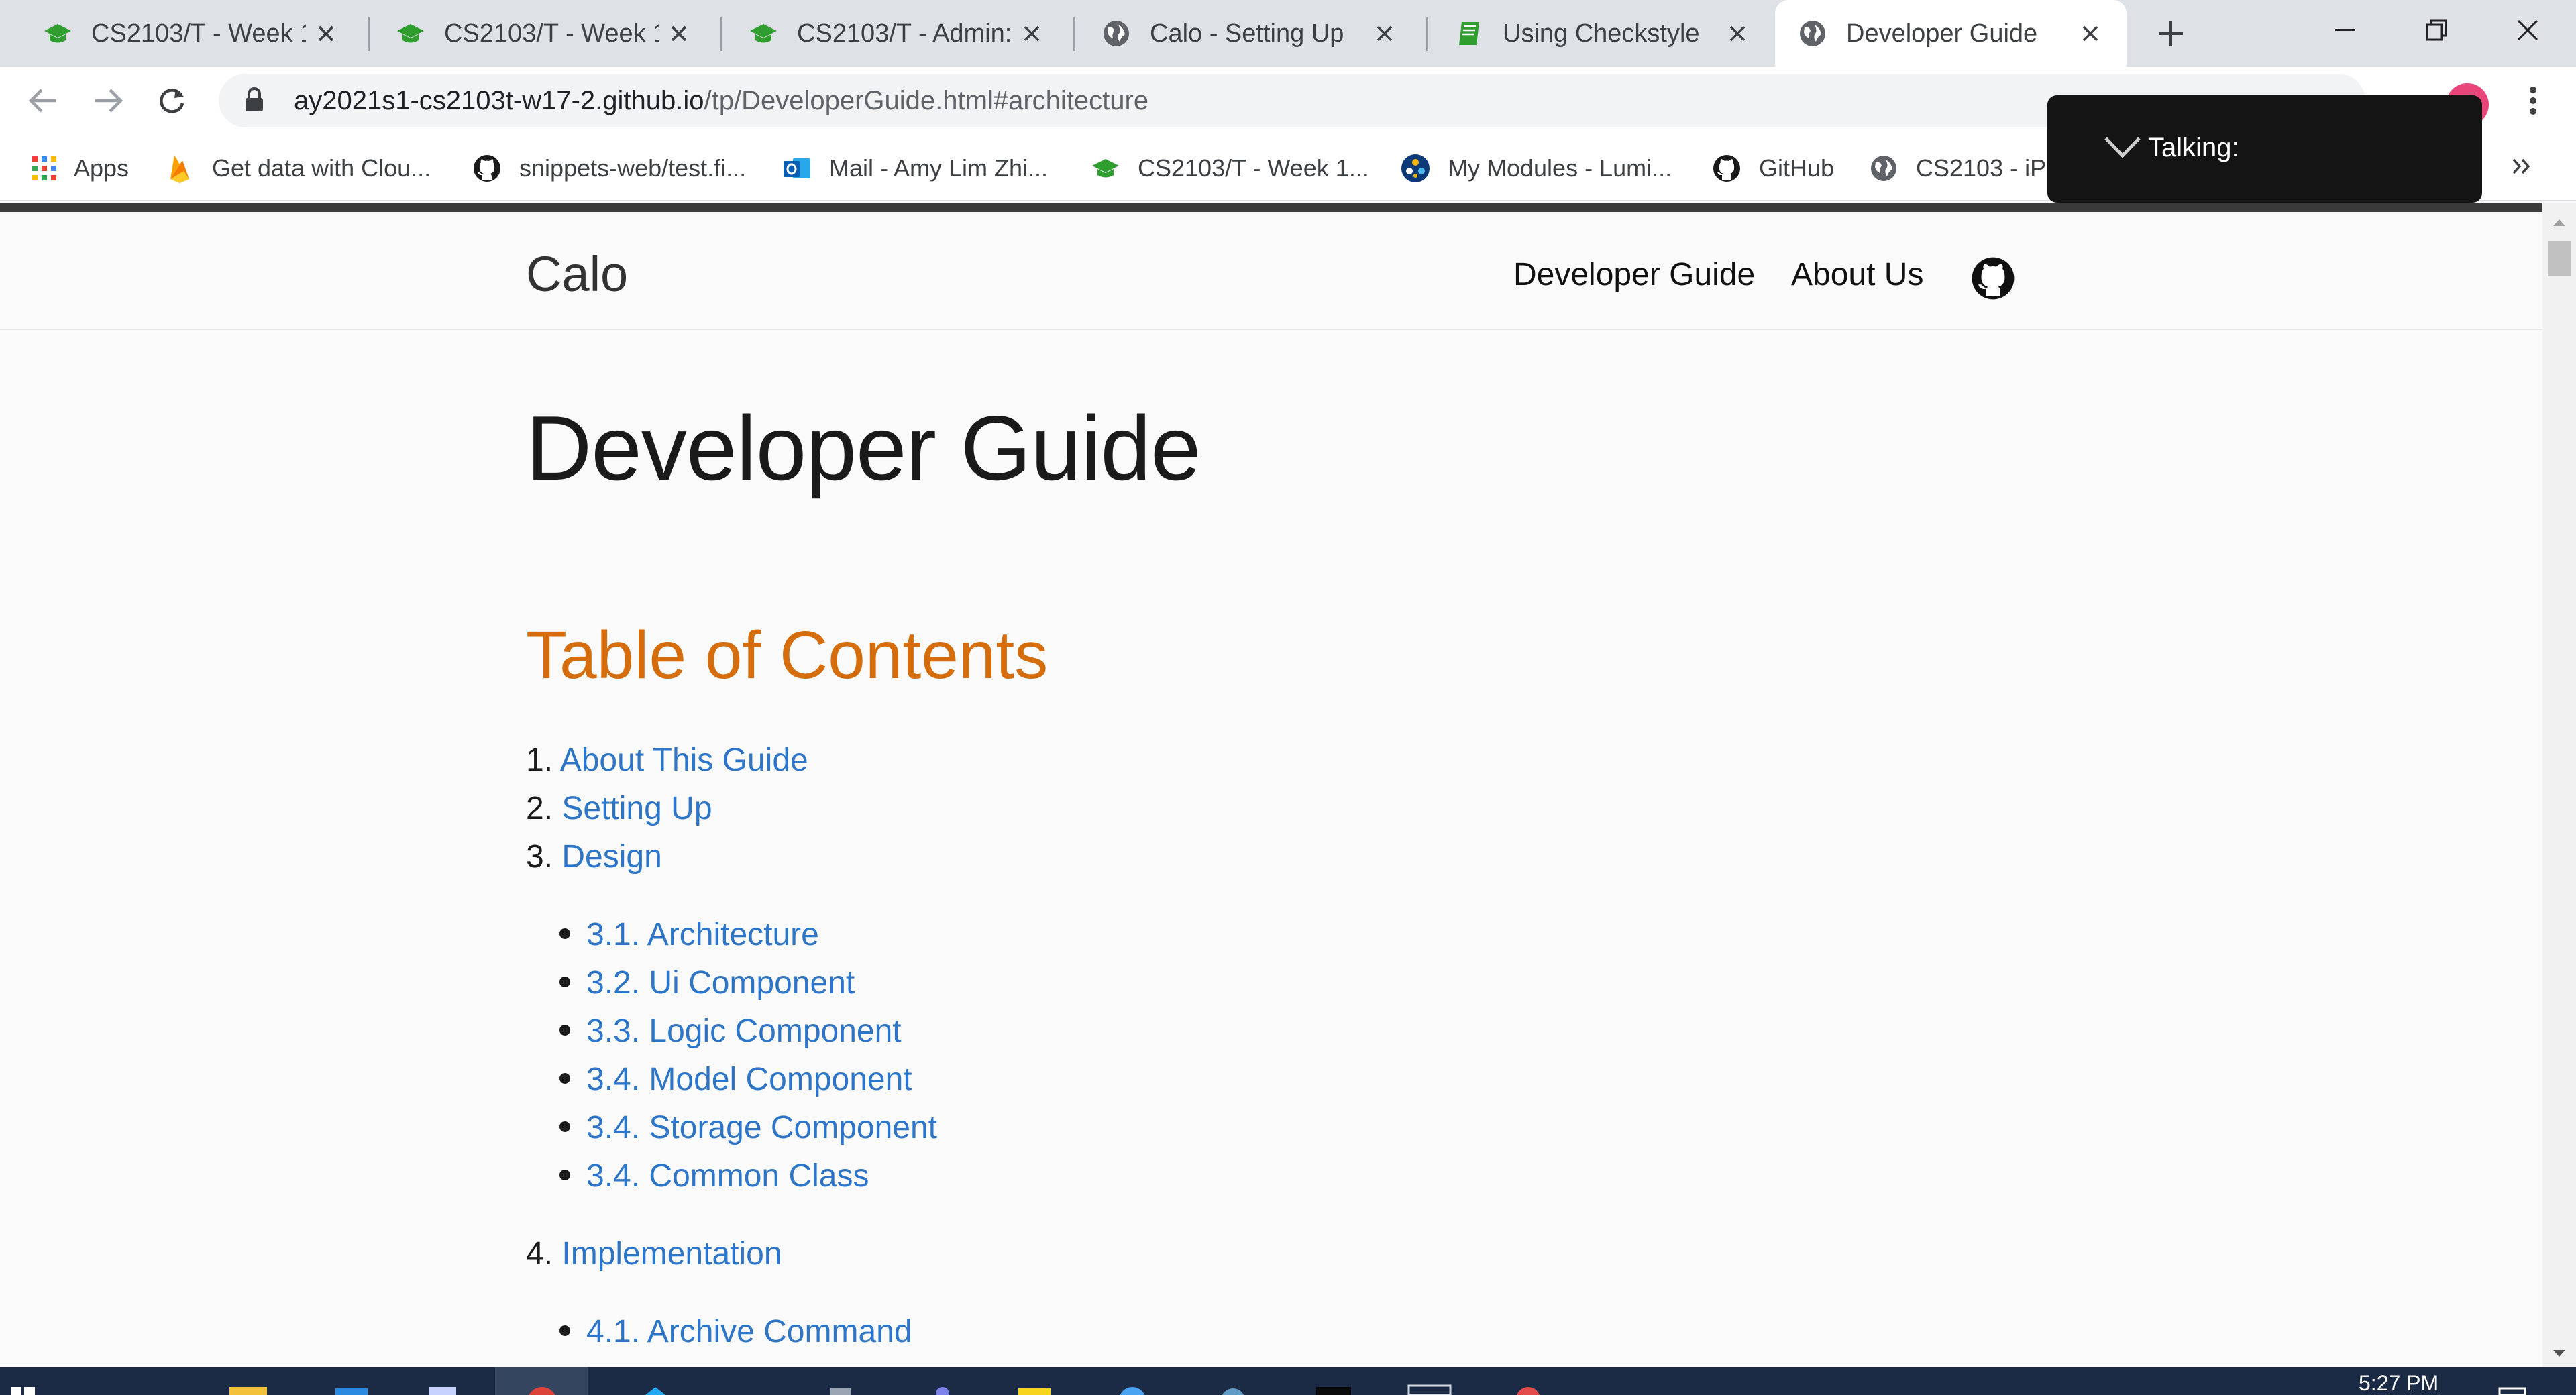 This screenshot has width=2576, height=1395. Describe the element at coordinates (101, 168) in the screenshot. I see `bookmark-label: Apps` at that location.